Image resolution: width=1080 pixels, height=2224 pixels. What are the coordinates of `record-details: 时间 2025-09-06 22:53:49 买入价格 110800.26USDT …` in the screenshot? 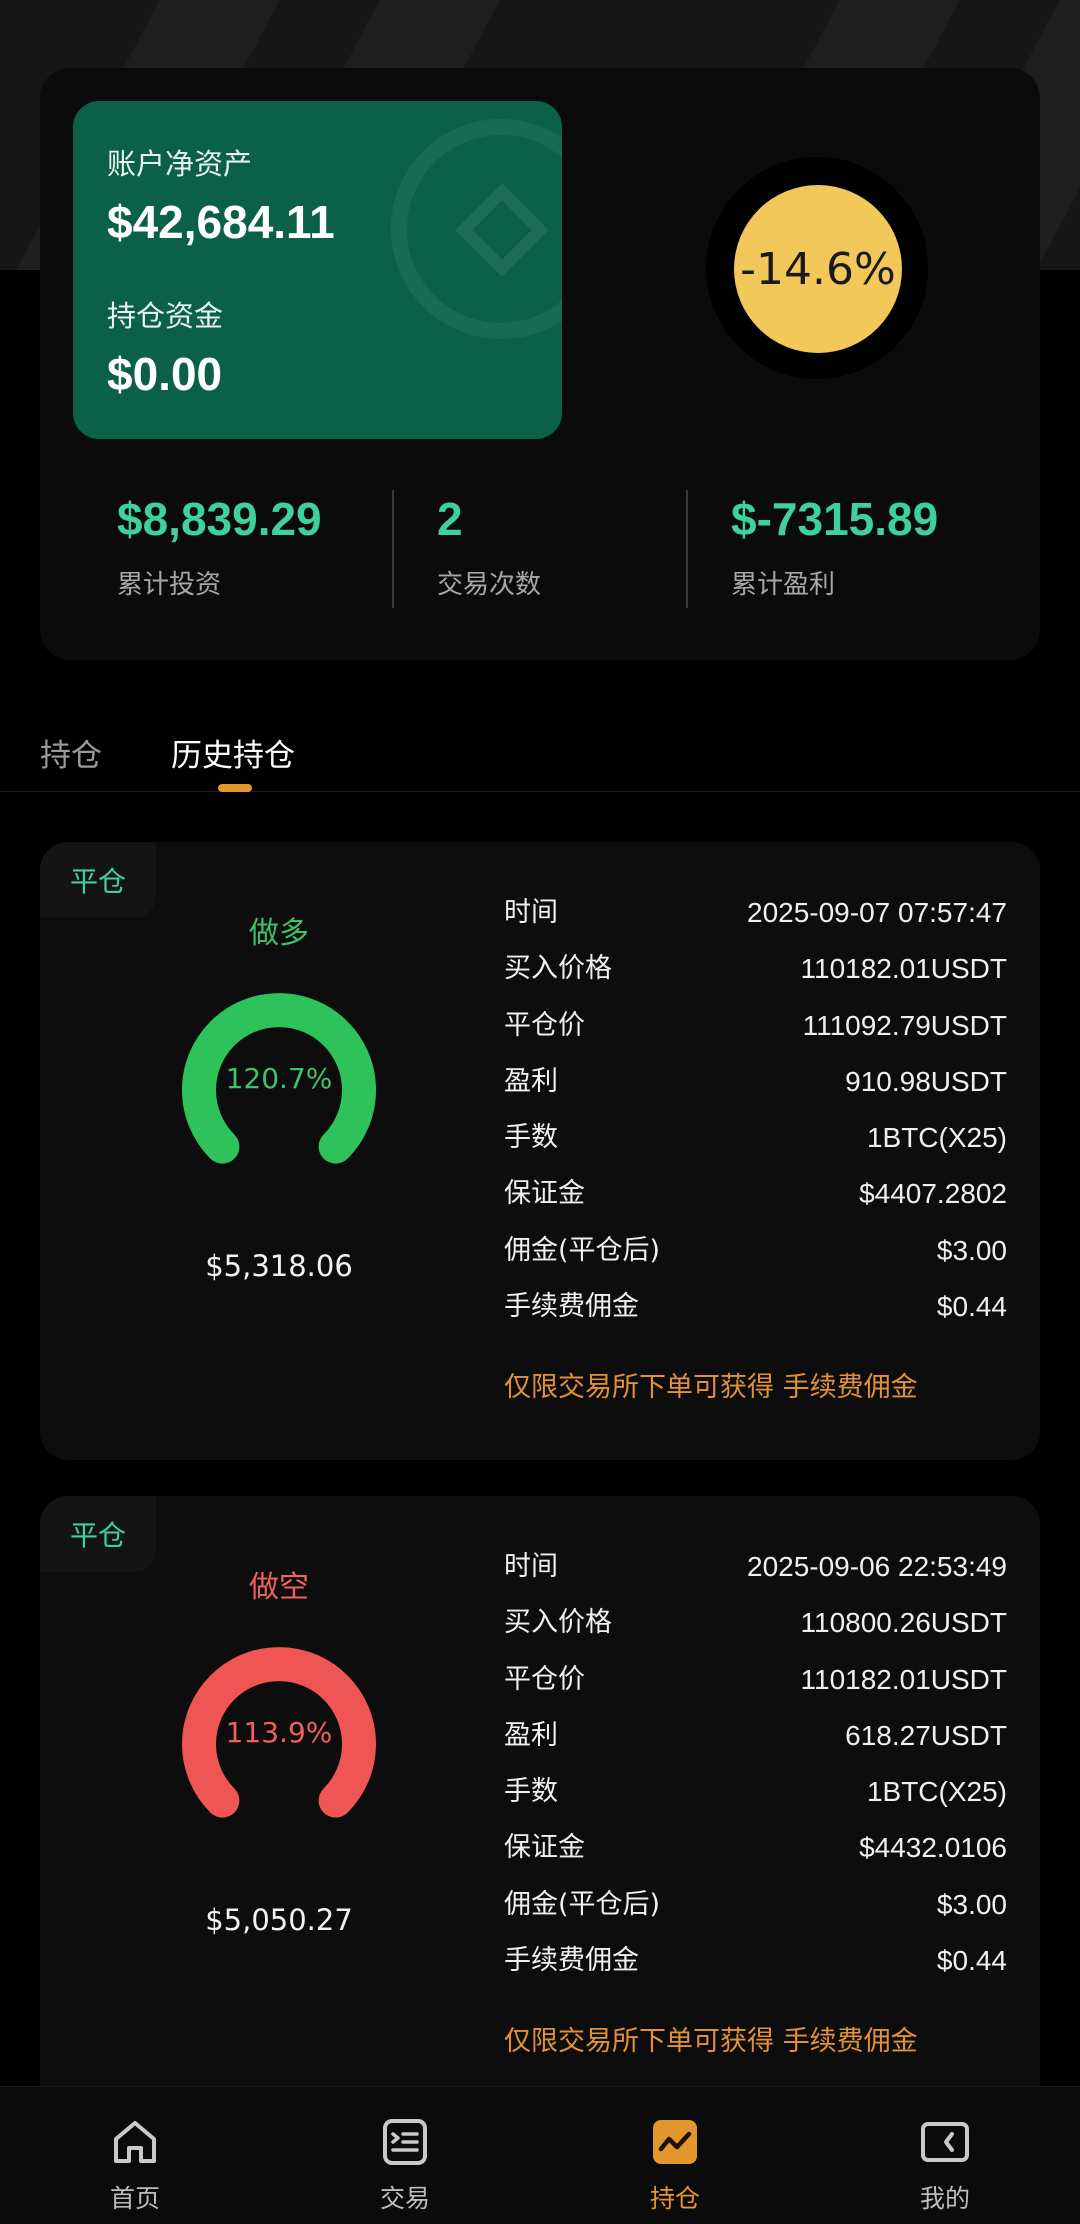 It's located at (756, 1777).